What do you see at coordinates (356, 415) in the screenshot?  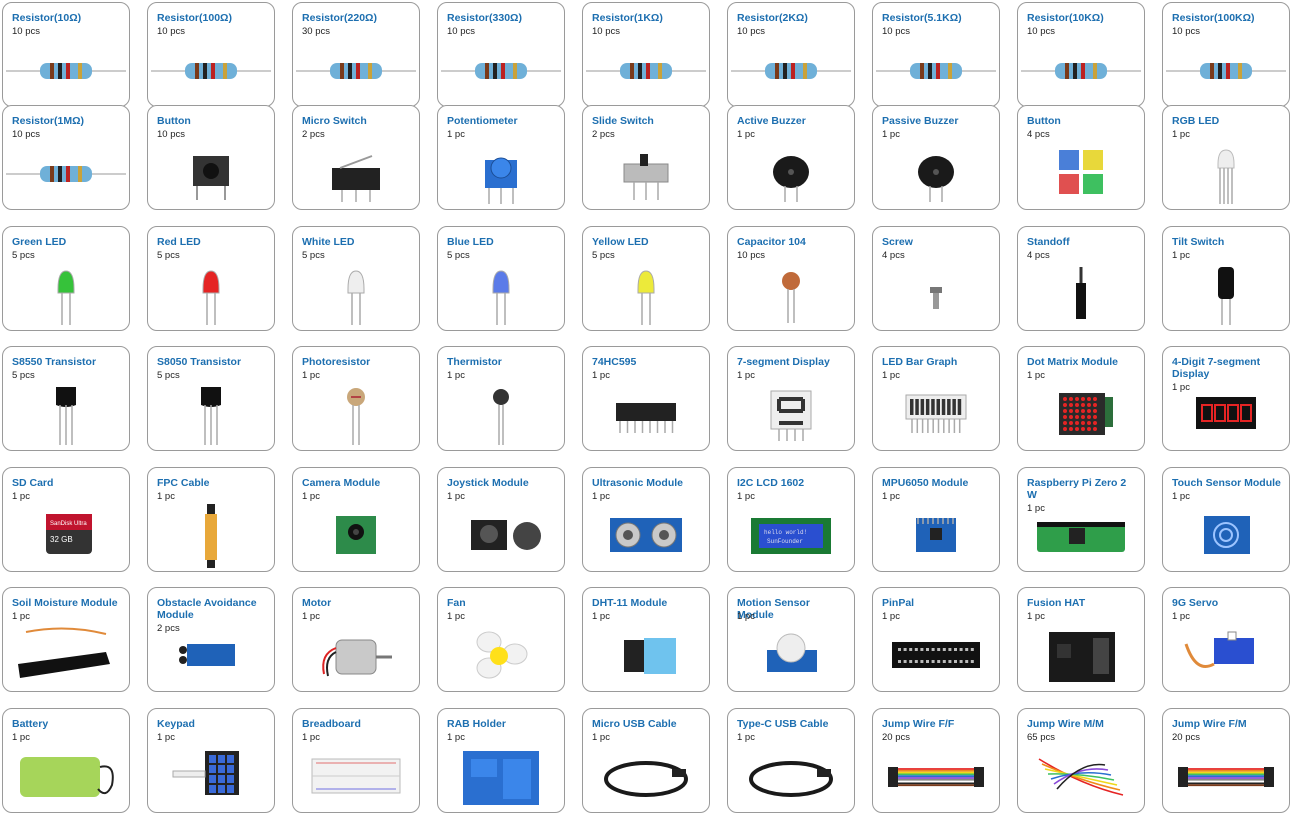 I see `photoresistor-icon` at bounding box center [356, 415].